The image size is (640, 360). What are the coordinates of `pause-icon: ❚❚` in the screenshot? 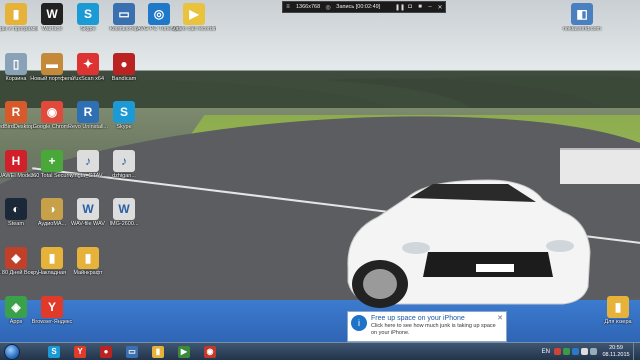 It's located at (400, 7).